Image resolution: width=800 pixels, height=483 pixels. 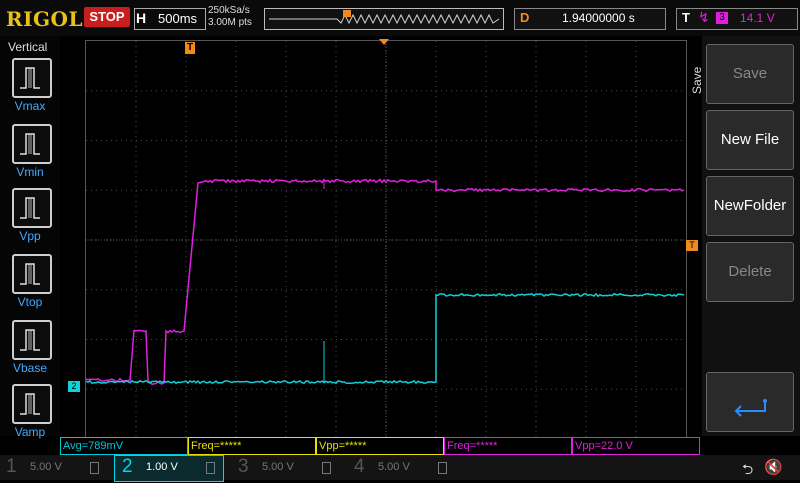 I want to click on measure-label: Vmin, so click(x=30, y=172).